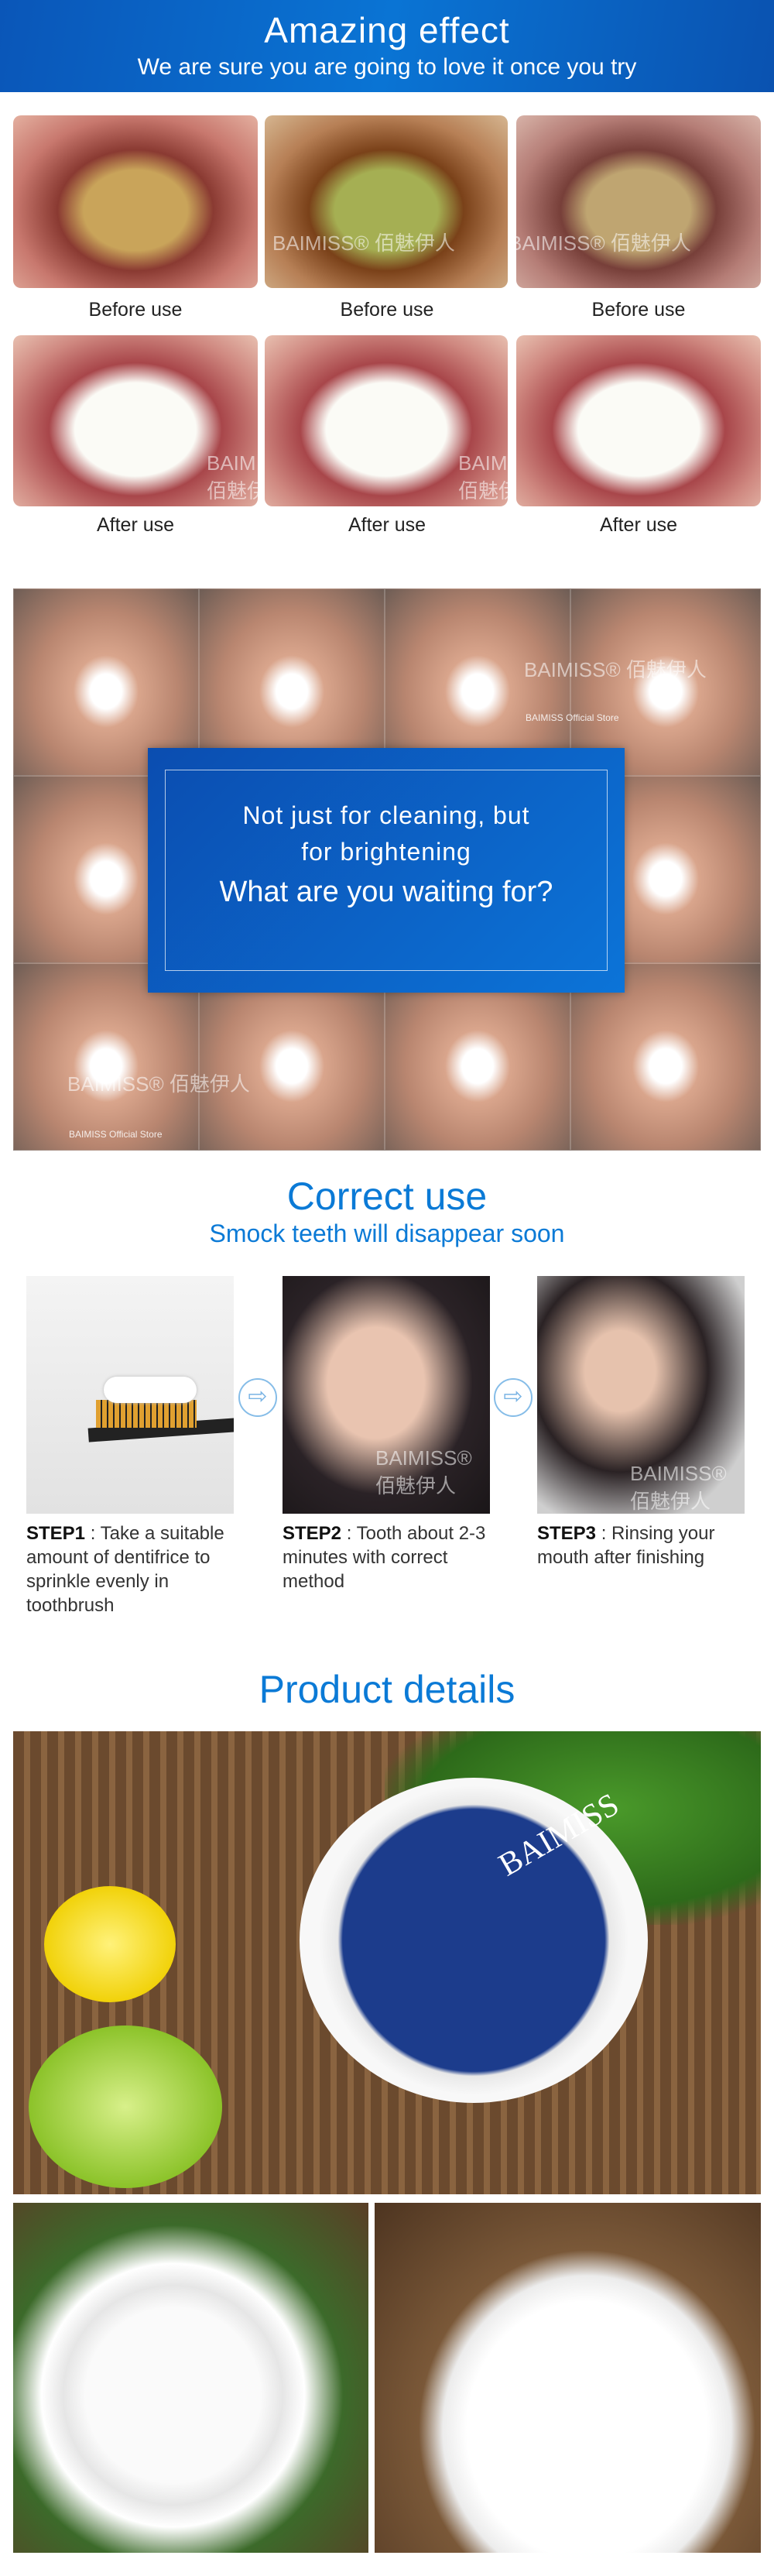  Describe the element at coordinates (638, 201) in the screenshot. I see `before-photo-3: BAIMISS® 佰魅伊人` at that location.